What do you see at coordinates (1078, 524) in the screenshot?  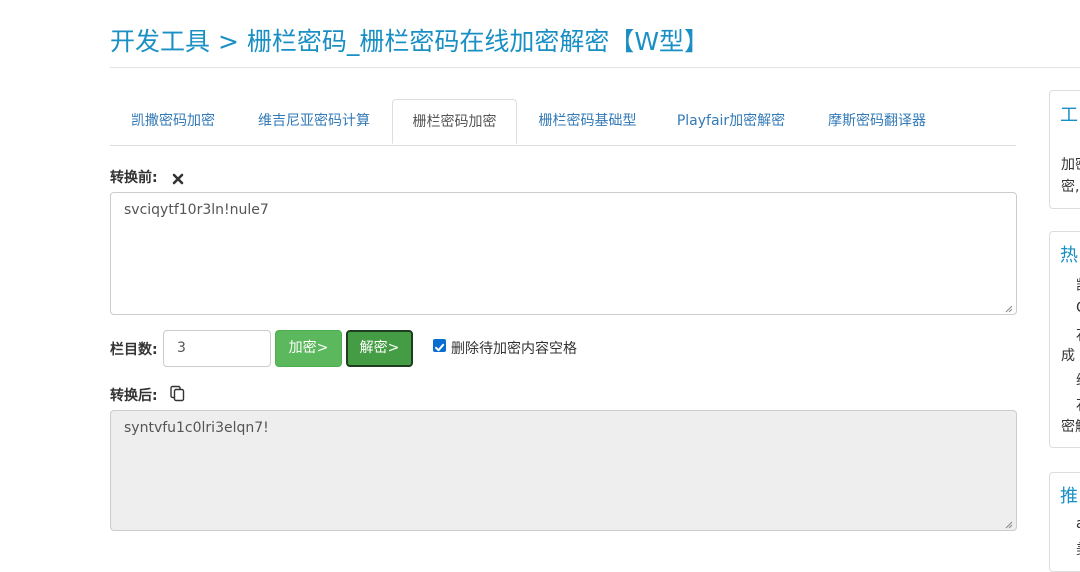 I see `card-link: a` at bounding box center [1078, 524].